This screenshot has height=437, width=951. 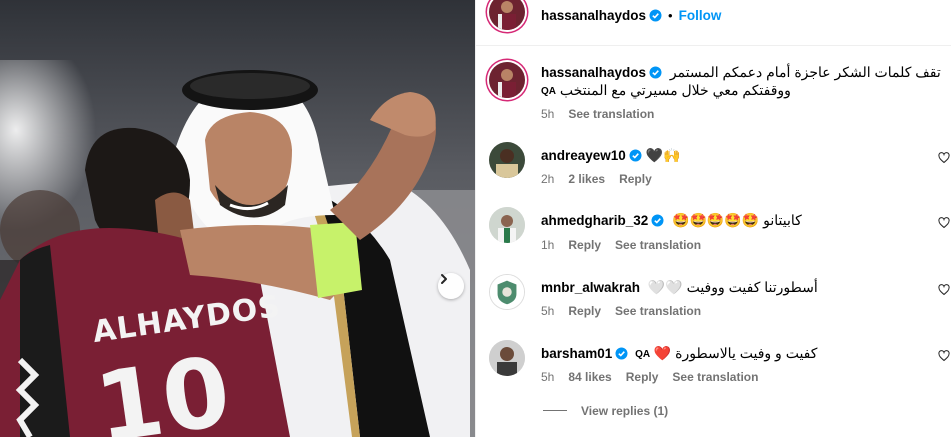 What do you see at coordinates (162, 386) in the screenshot?
I see `jersey-number-text: 10` at bounding box center [162, 386].